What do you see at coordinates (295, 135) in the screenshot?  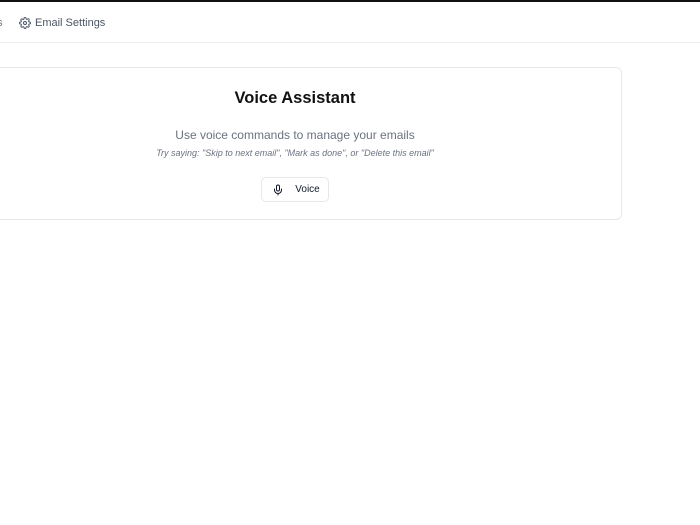 I see `voice-assistant-subtitle: Use voice commands to manage your emails` at bounding box center [295, 135].